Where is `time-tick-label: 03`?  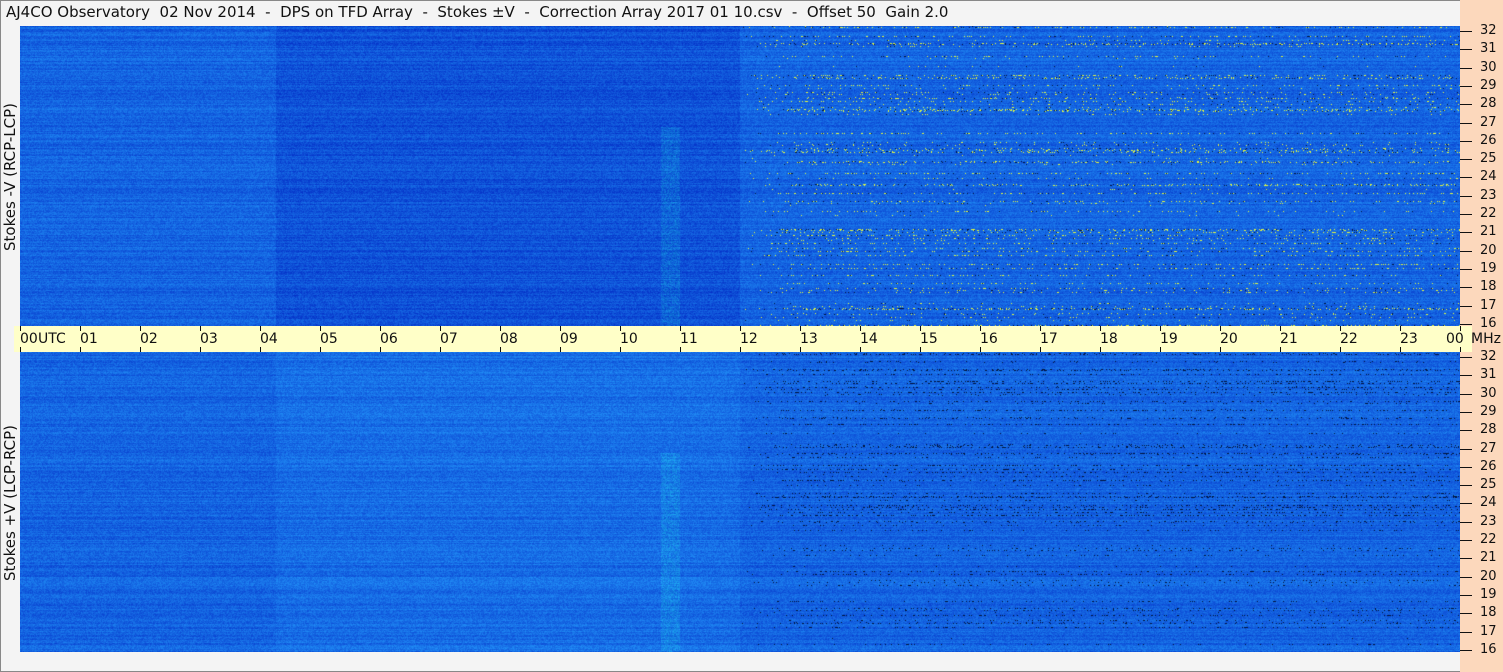 time-tick-label: 03 is located at coordinates (209, 339).